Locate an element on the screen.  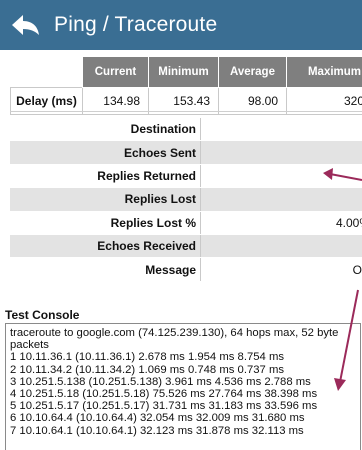
detail-label: Replies Lost % is located at coordinates (105, 223).